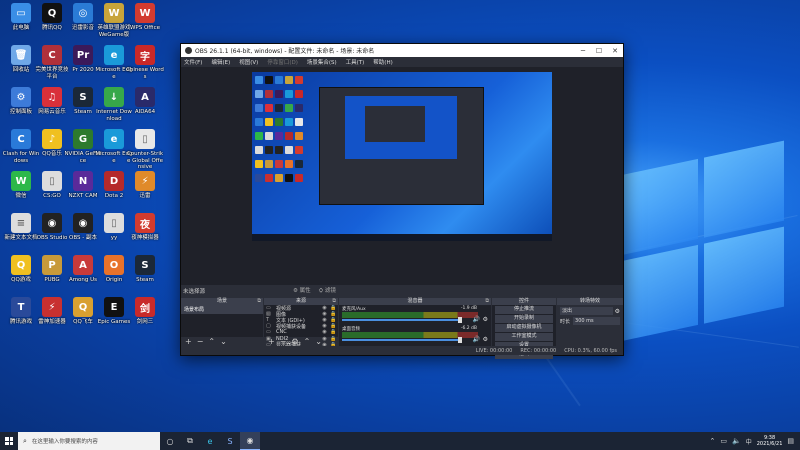  I want to click on desktop-icon: ⚡ 迅雷, so click(145, 185).